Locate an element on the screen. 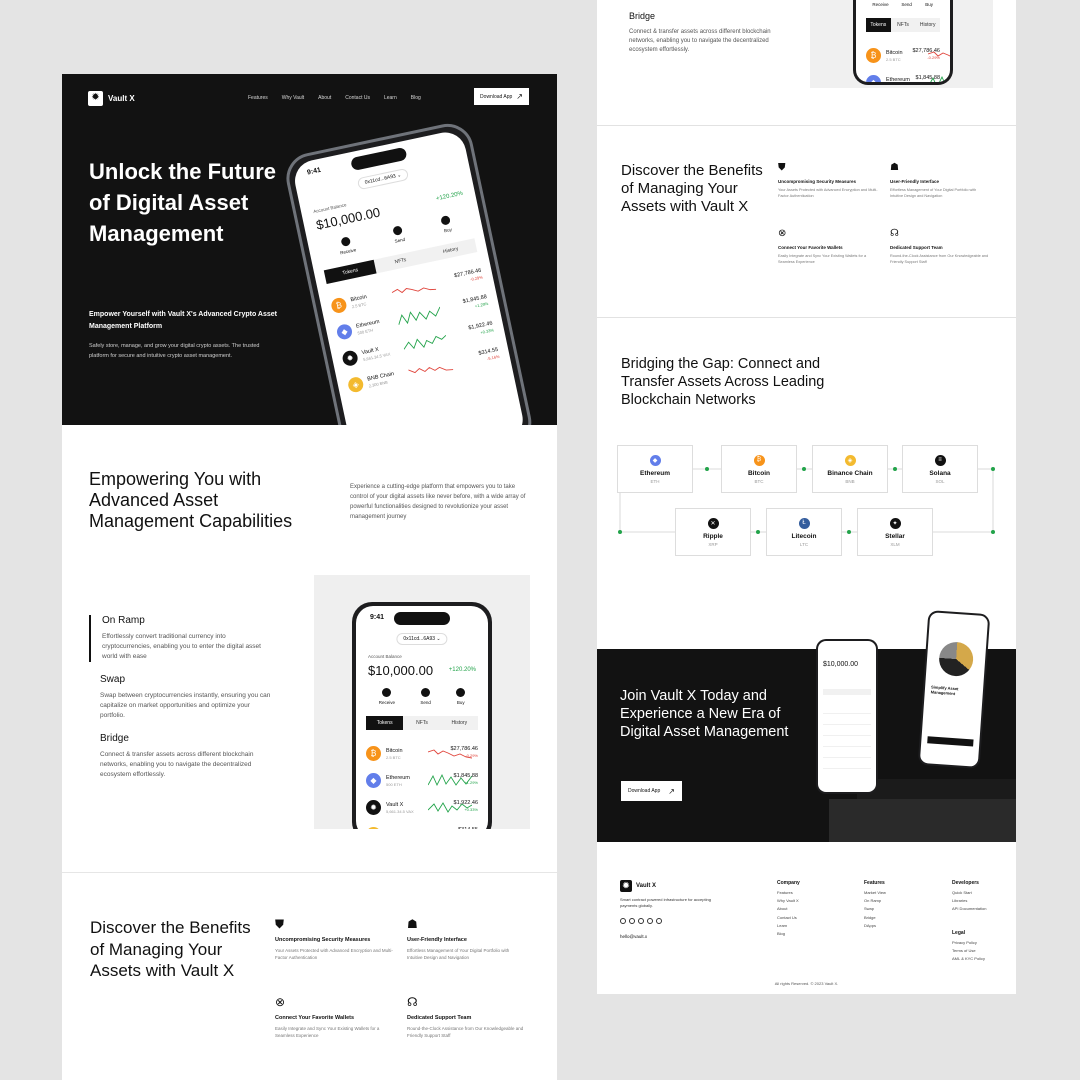 This screenshot has height=1080, width=1080. footer-link: Features is located at coordinates (788, 893).